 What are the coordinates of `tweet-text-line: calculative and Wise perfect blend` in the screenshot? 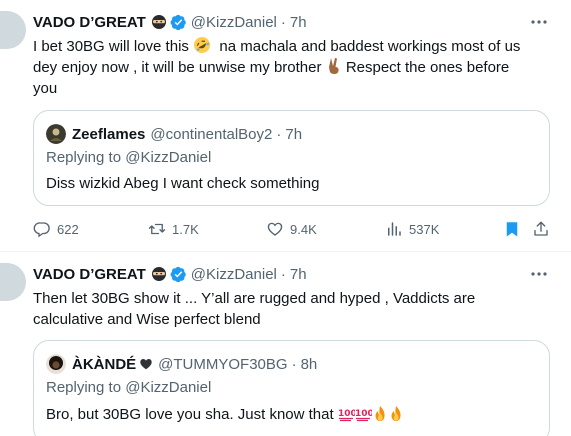 It's located at (147, 319).